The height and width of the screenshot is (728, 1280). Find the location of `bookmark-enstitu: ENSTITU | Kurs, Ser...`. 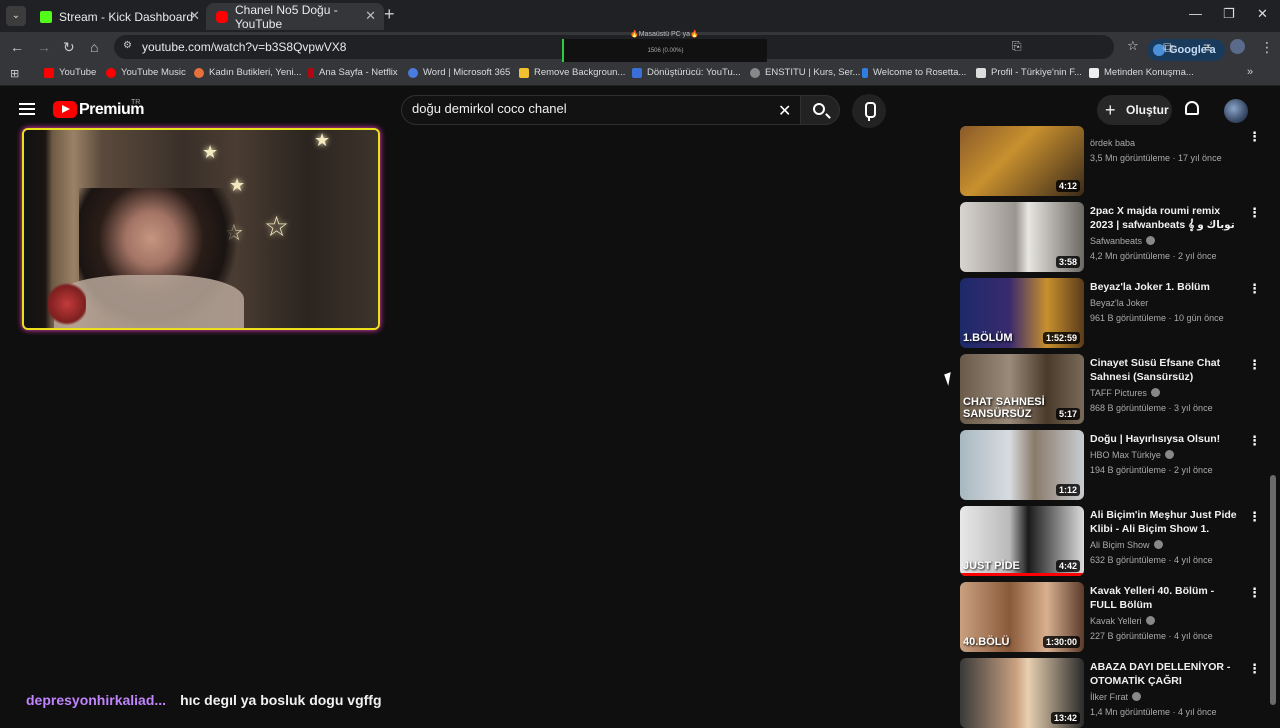

bookmark-enstitu: ENSTITU | Kurs, Ser... is located at coordinates (805, 72).